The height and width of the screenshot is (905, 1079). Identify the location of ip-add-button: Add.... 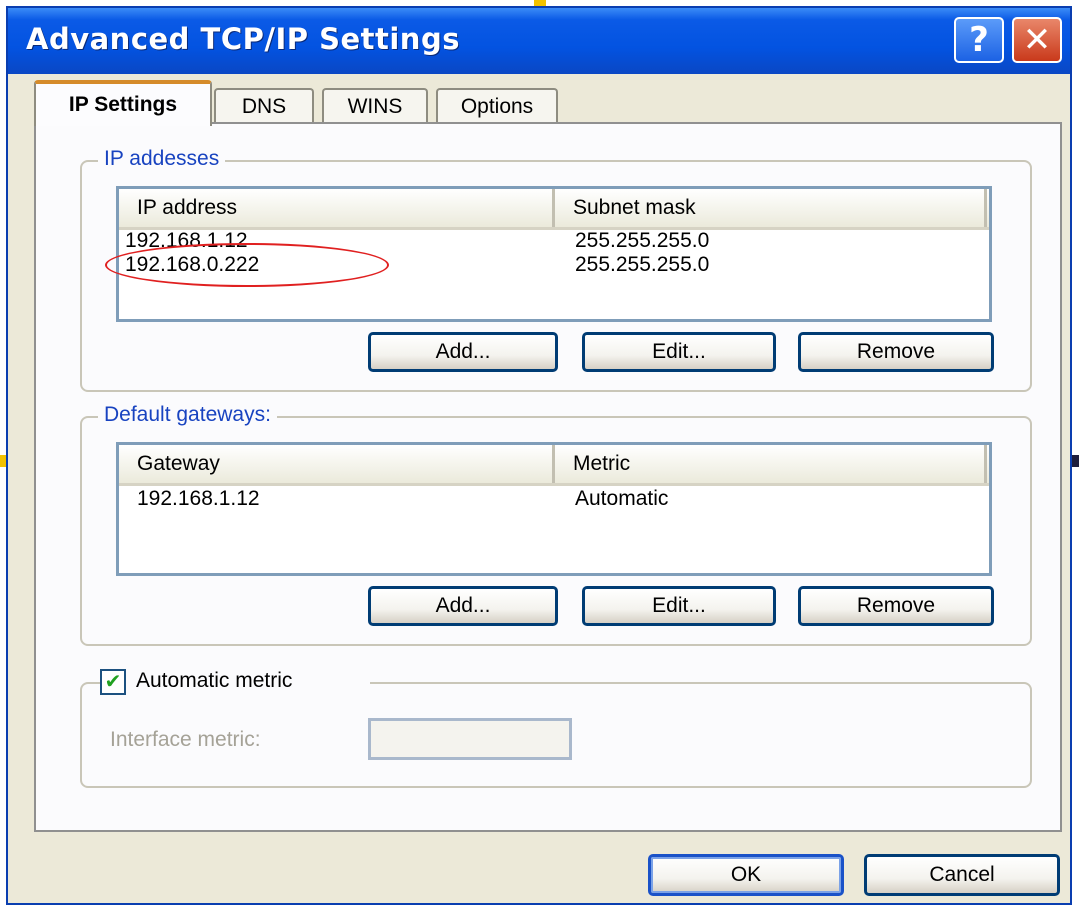
(463, 352).